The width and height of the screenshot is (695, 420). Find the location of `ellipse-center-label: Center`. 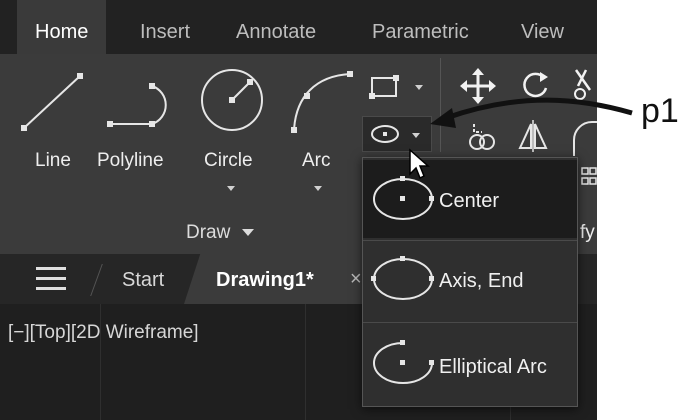

ellipse-center-label: Center is located at coordinates (469, 201).